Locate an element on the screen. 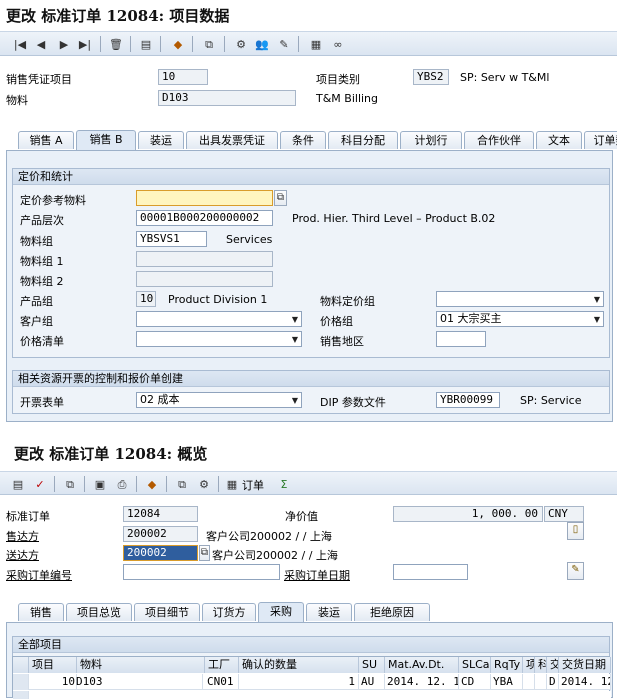 The image size is (617, 699). cell-delivery-date: 2014. 12. 17 is located at coordinates (585, 682).